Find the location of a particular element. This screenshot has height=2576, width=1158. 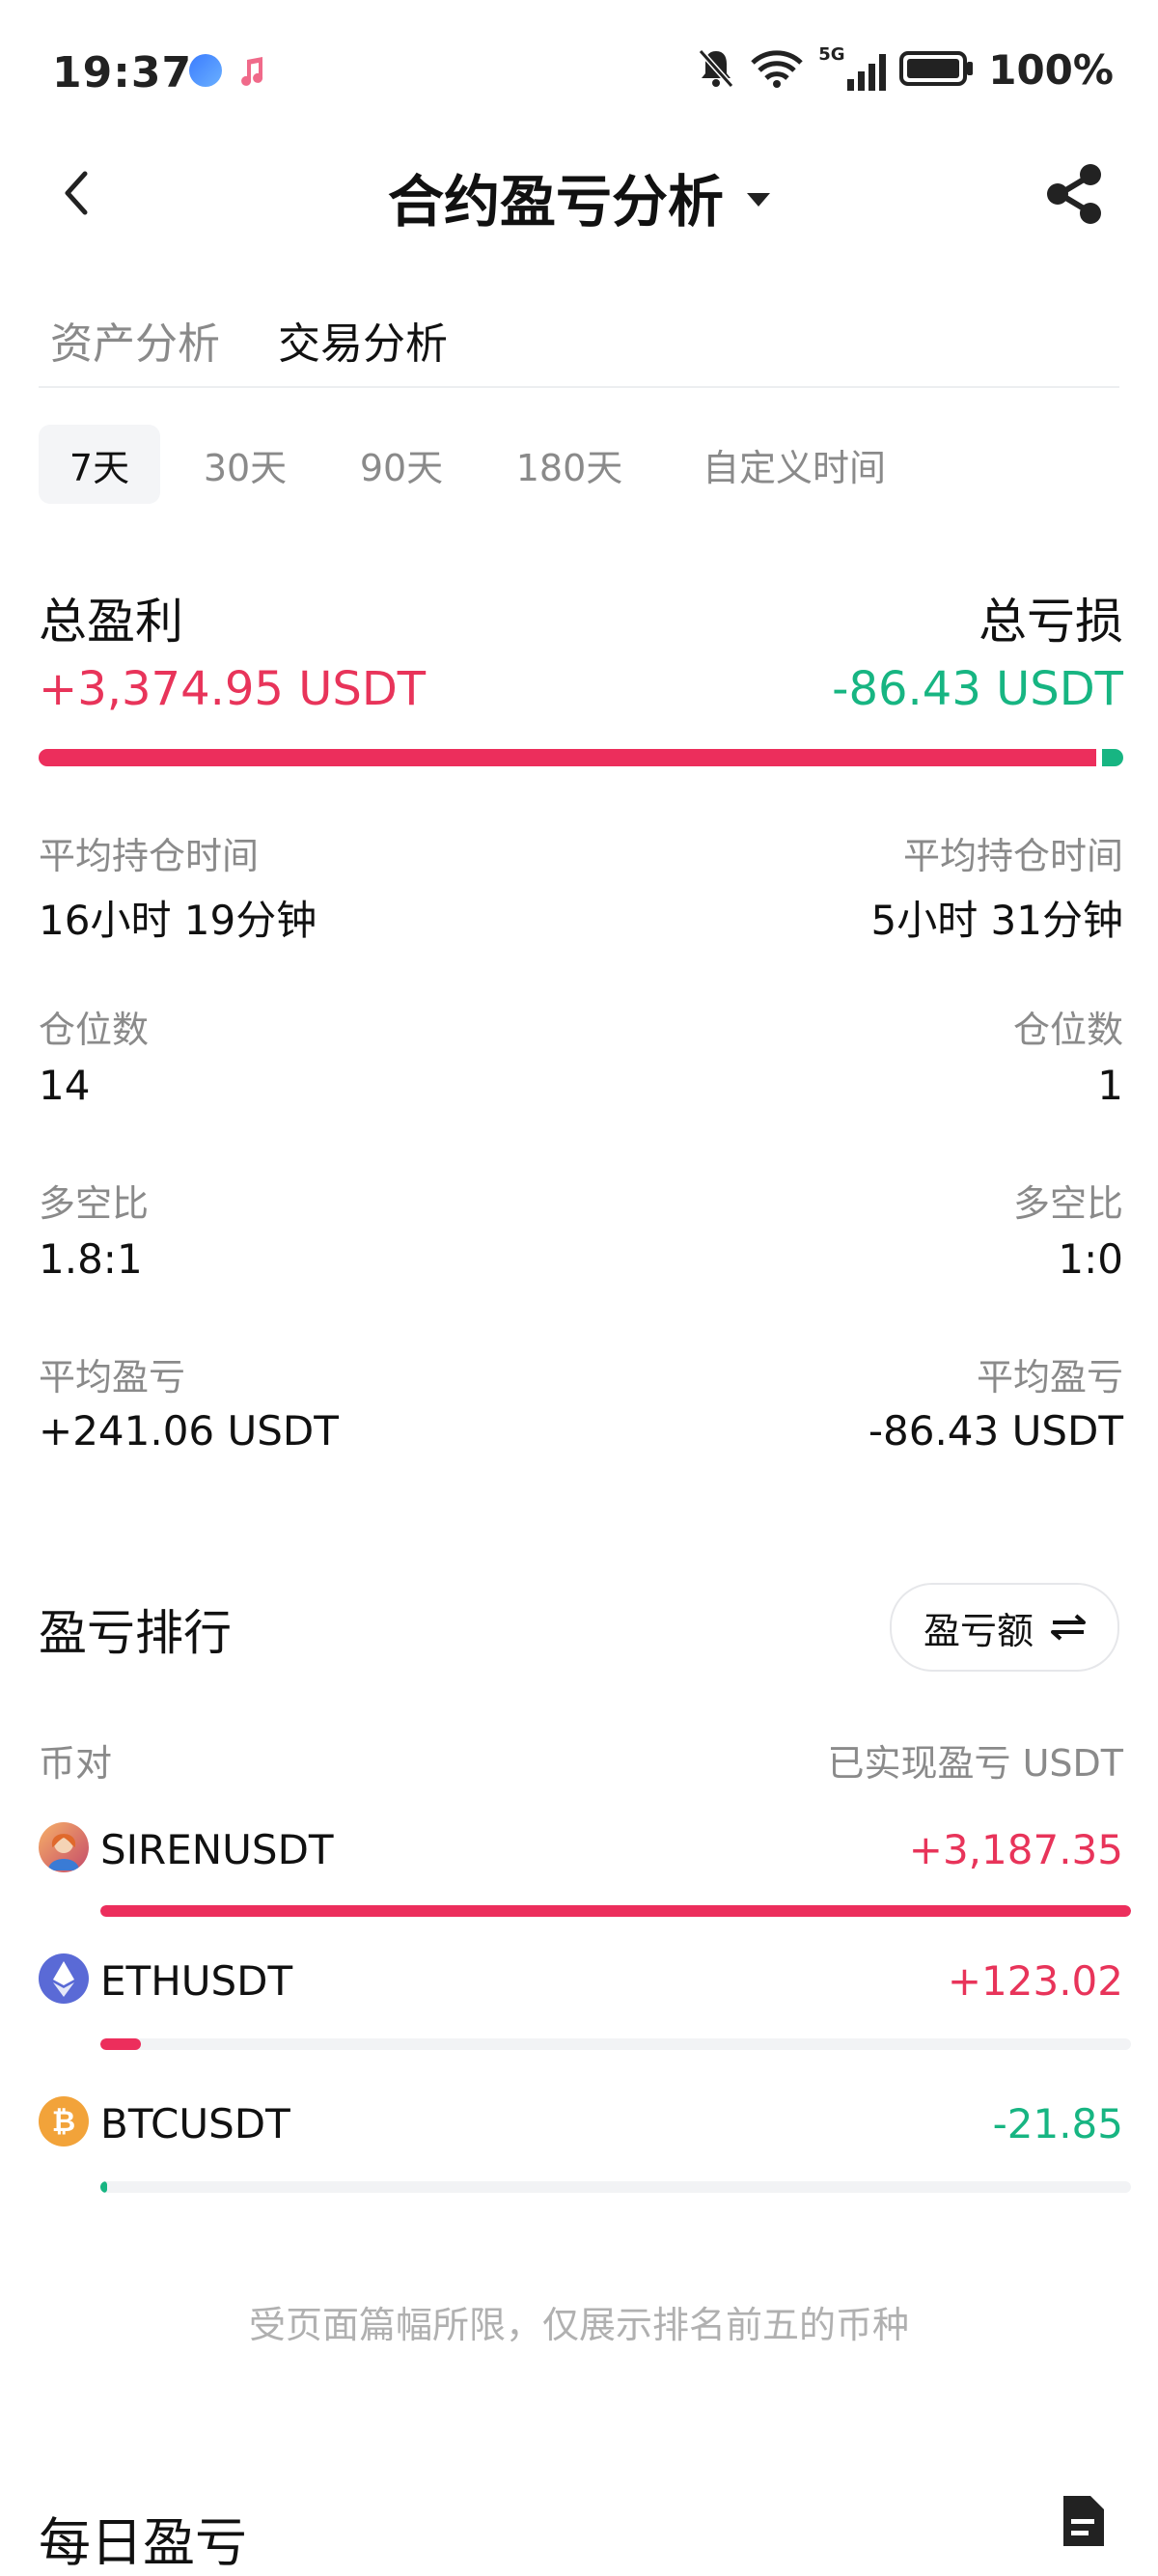

sort-toggle-button: 盈亏额 is located at coordinates (1004, 1627).